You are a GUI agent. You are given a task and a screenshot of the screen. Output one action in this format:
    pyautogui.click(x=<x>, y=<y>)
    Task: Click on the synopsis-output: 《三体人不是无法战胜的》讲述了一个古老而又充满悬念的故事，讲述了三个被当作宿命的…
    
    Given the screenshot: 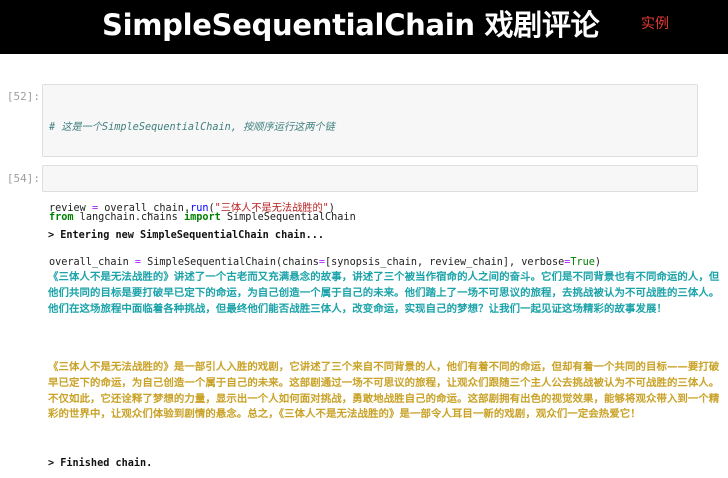 What is the action you would take?
    pyautogui.click(x=384, y=293)
    